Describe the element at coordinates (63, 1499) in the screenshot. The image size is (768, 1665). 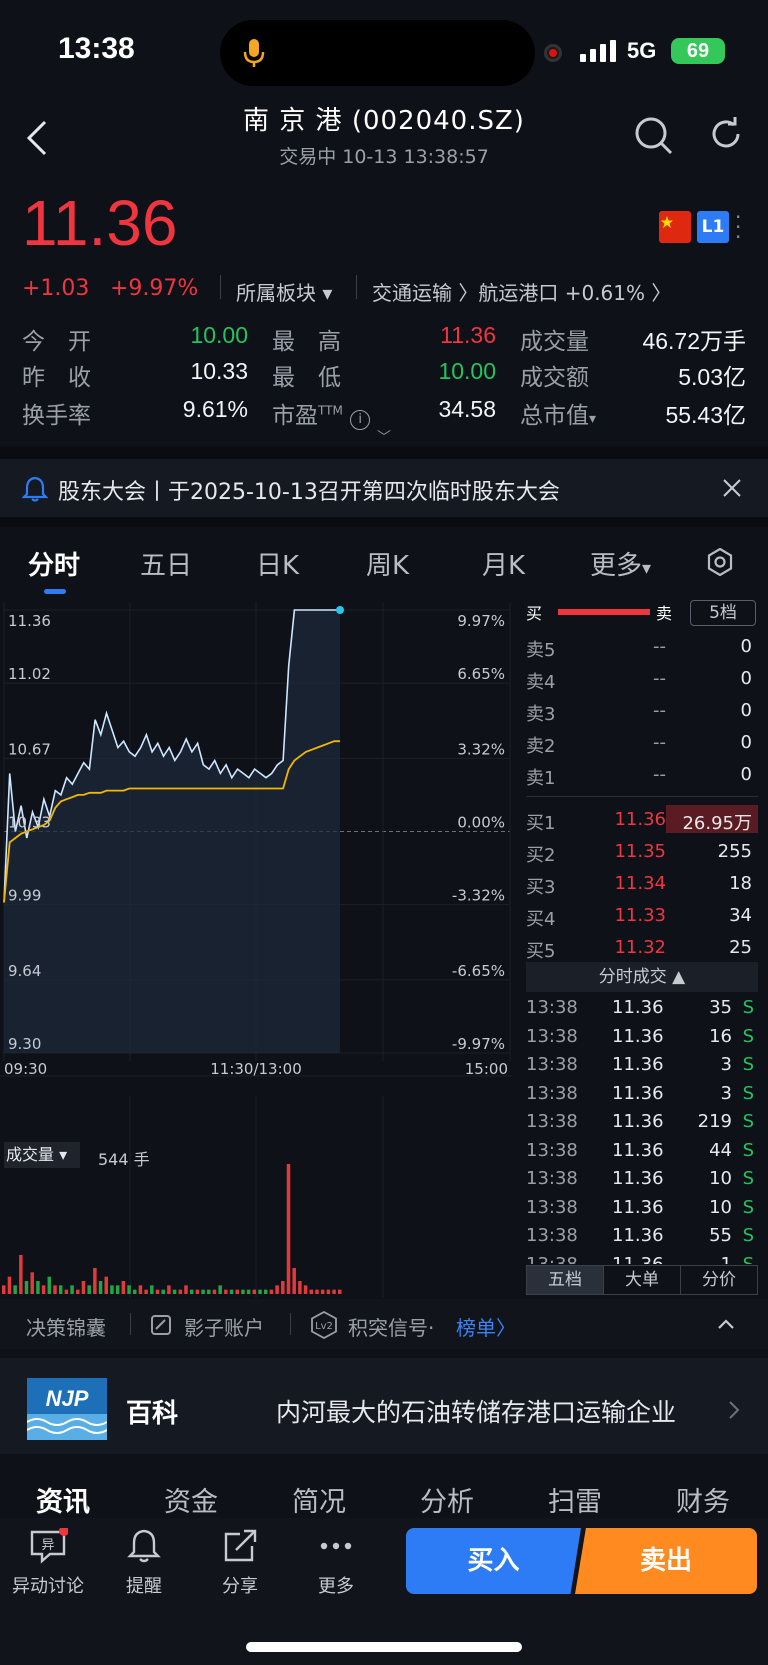
I see `tab-news: 资讯` at that location.